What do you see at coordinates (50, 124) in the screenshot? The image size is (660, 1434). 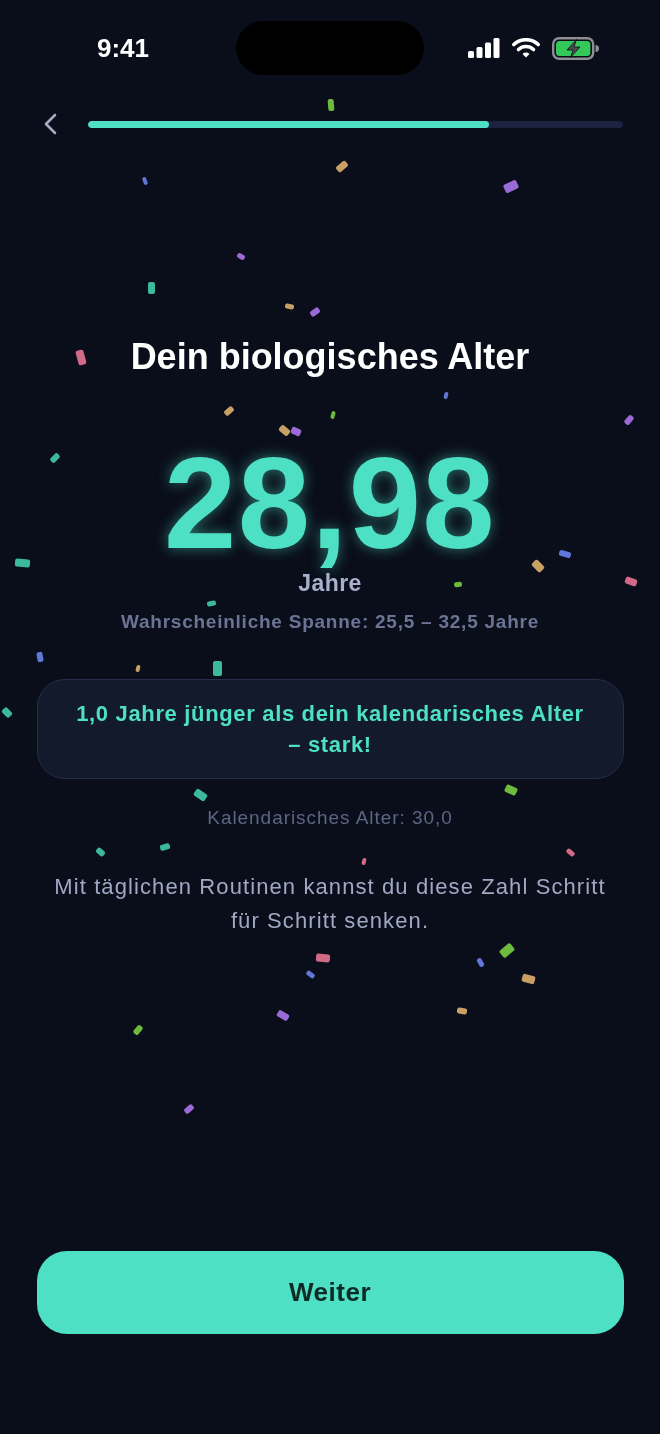 I see `chevron-left-icon` at bounding box center [50, 124].